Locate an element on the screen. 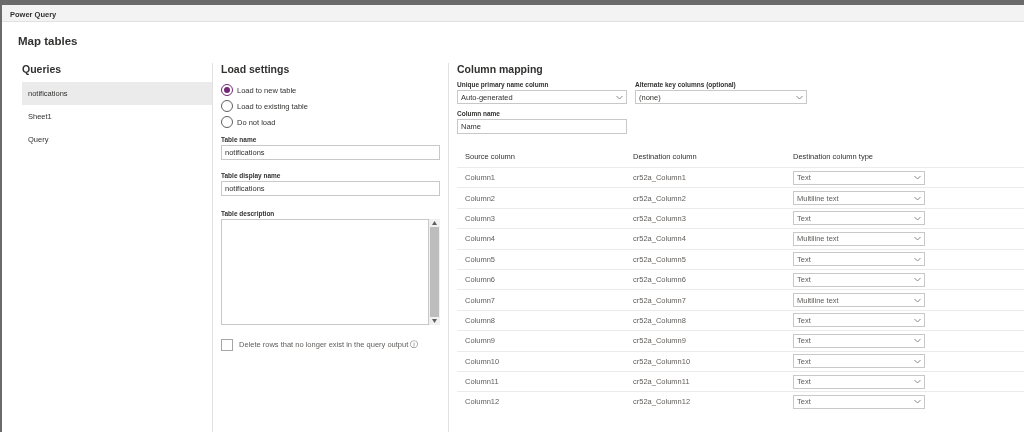 The image size is (1024, 432). section-heading: Load settings is located at coordinates (255, 69).